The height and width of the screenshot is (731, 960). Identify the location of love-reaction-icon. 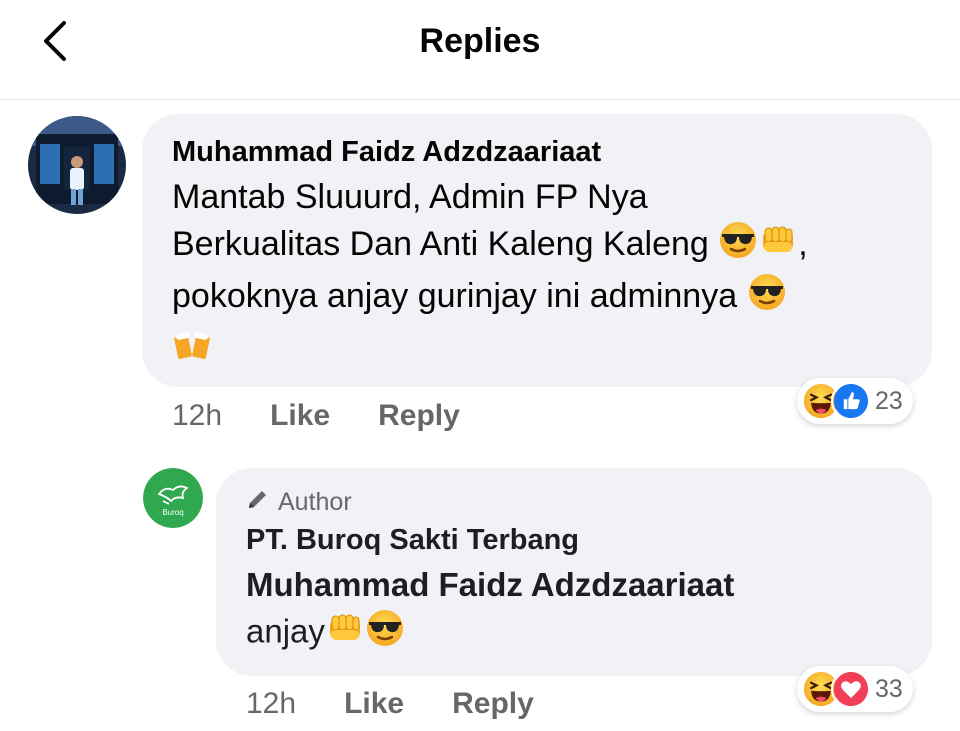
(851, 689).